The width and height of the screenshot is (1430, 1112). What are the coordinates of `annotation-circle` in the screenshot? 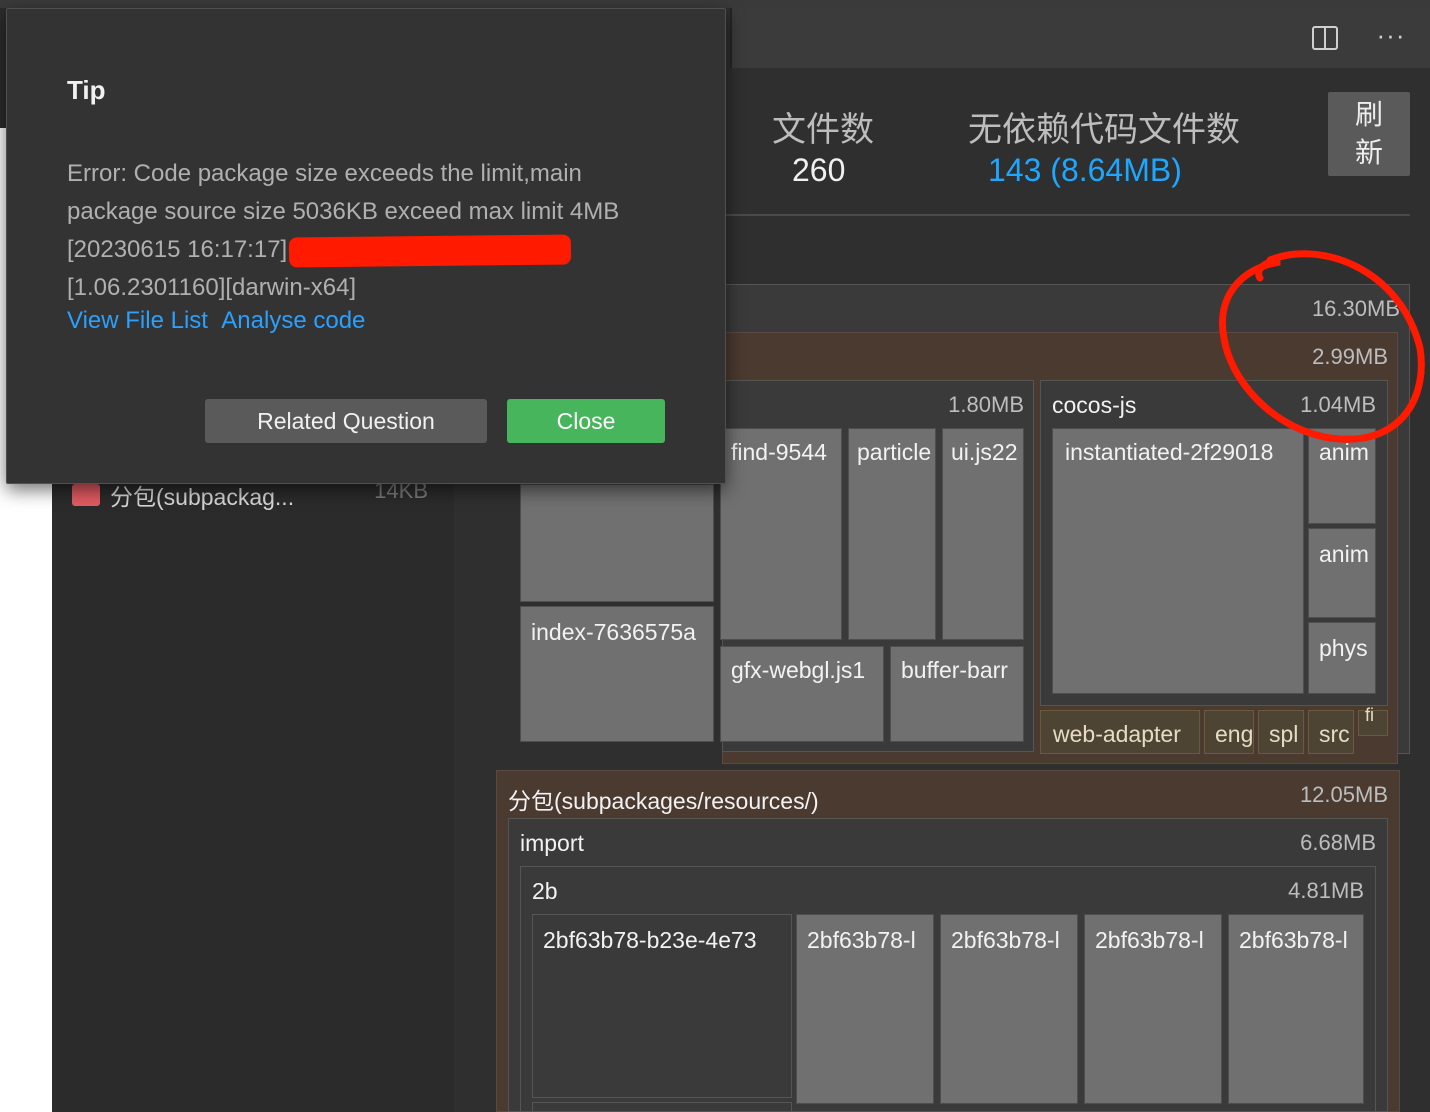 It's located at (1322, 346).